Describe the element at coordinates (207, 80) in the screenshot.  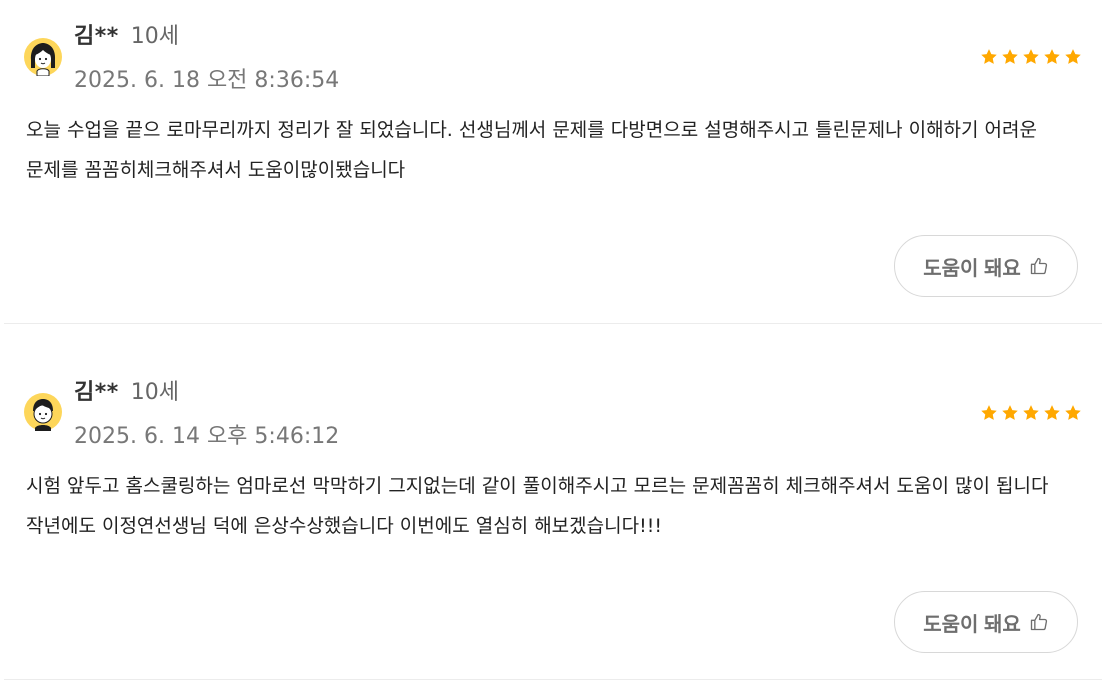
I see `review-date: 2025. 6. 18 오전 8:36:54` at that location.